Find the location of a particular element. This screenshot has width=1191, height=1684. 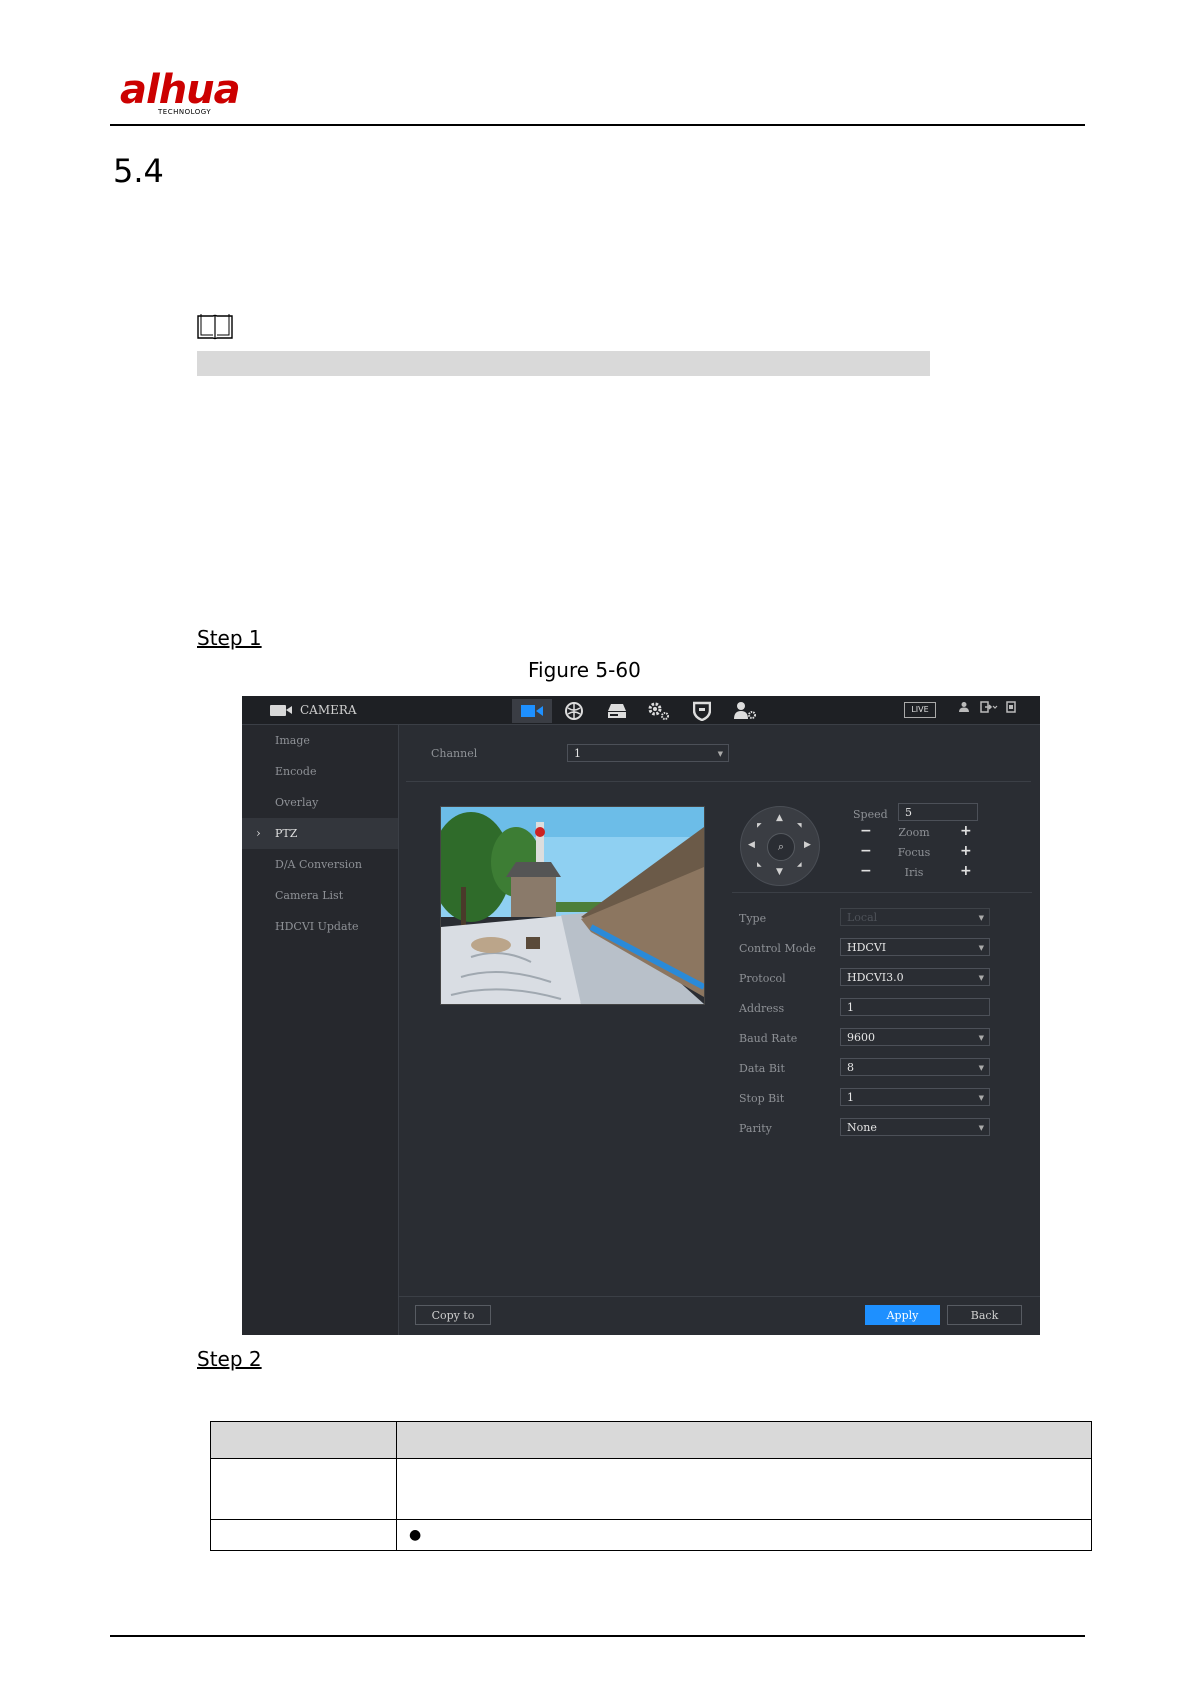

address-label: Address is located at coordinates (762, 1008).